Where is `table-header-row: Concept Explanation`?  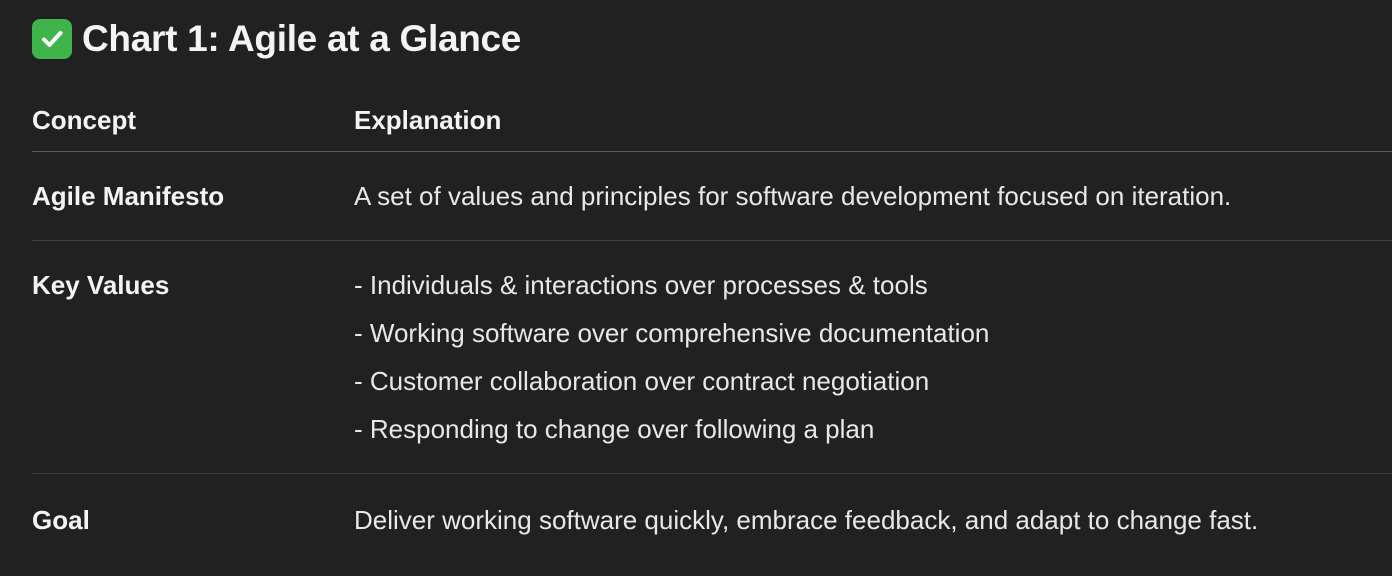 table-header-row: Concept Explanation is located at coordinates (712, 123).